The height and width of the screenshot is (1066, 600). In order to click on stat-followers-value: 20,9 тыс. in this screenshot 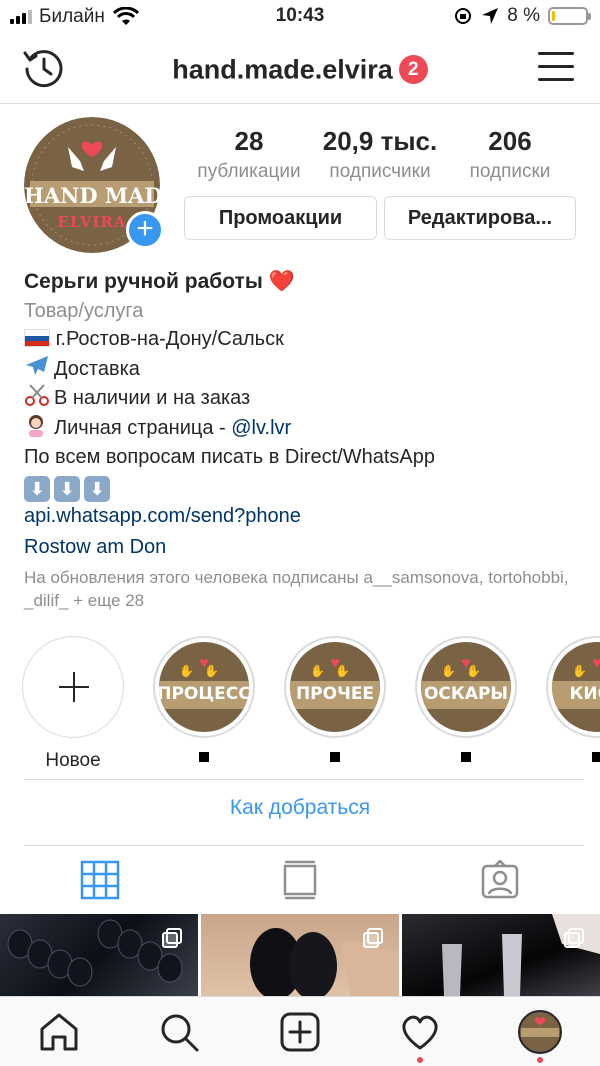, I will do `click(380, 141)`.